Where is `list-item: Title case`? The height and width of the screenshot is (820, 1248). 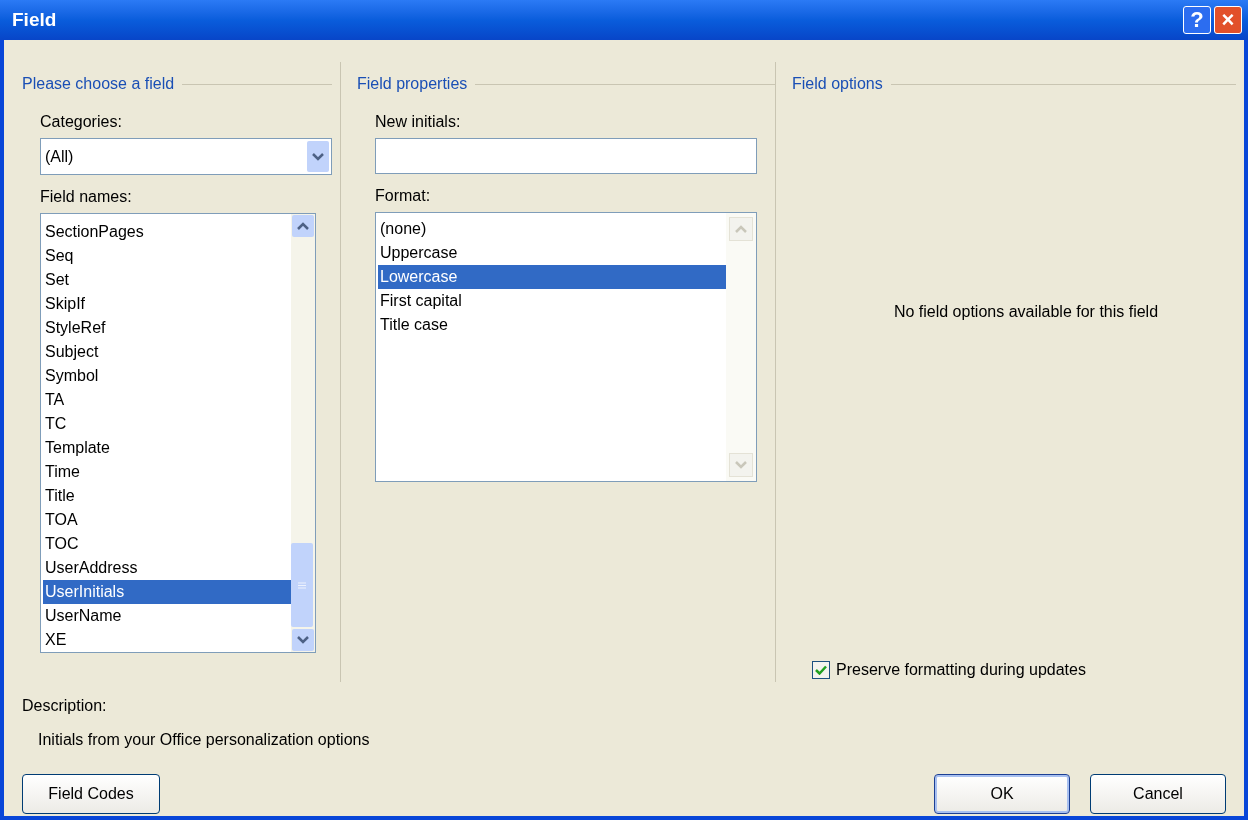 list-item: Title case is located at coordinates (552, 325).